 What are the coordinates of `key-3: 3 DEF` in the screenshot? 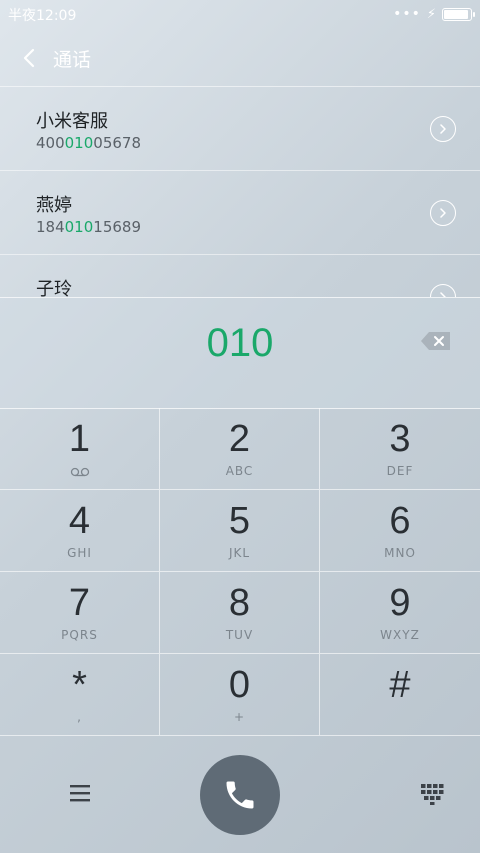 It's located at (400, 449).